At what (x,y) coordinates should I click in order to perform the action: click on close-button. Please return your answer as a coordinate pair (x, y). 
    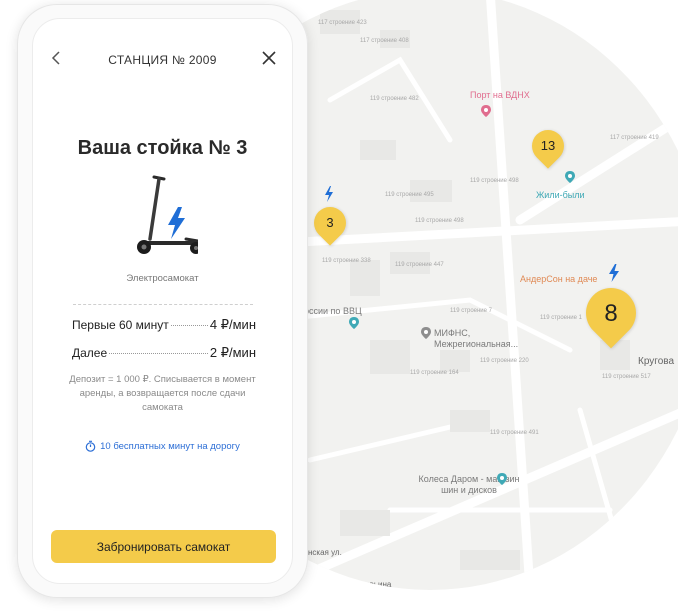
    Looking at the image, I should click on (269, 58).